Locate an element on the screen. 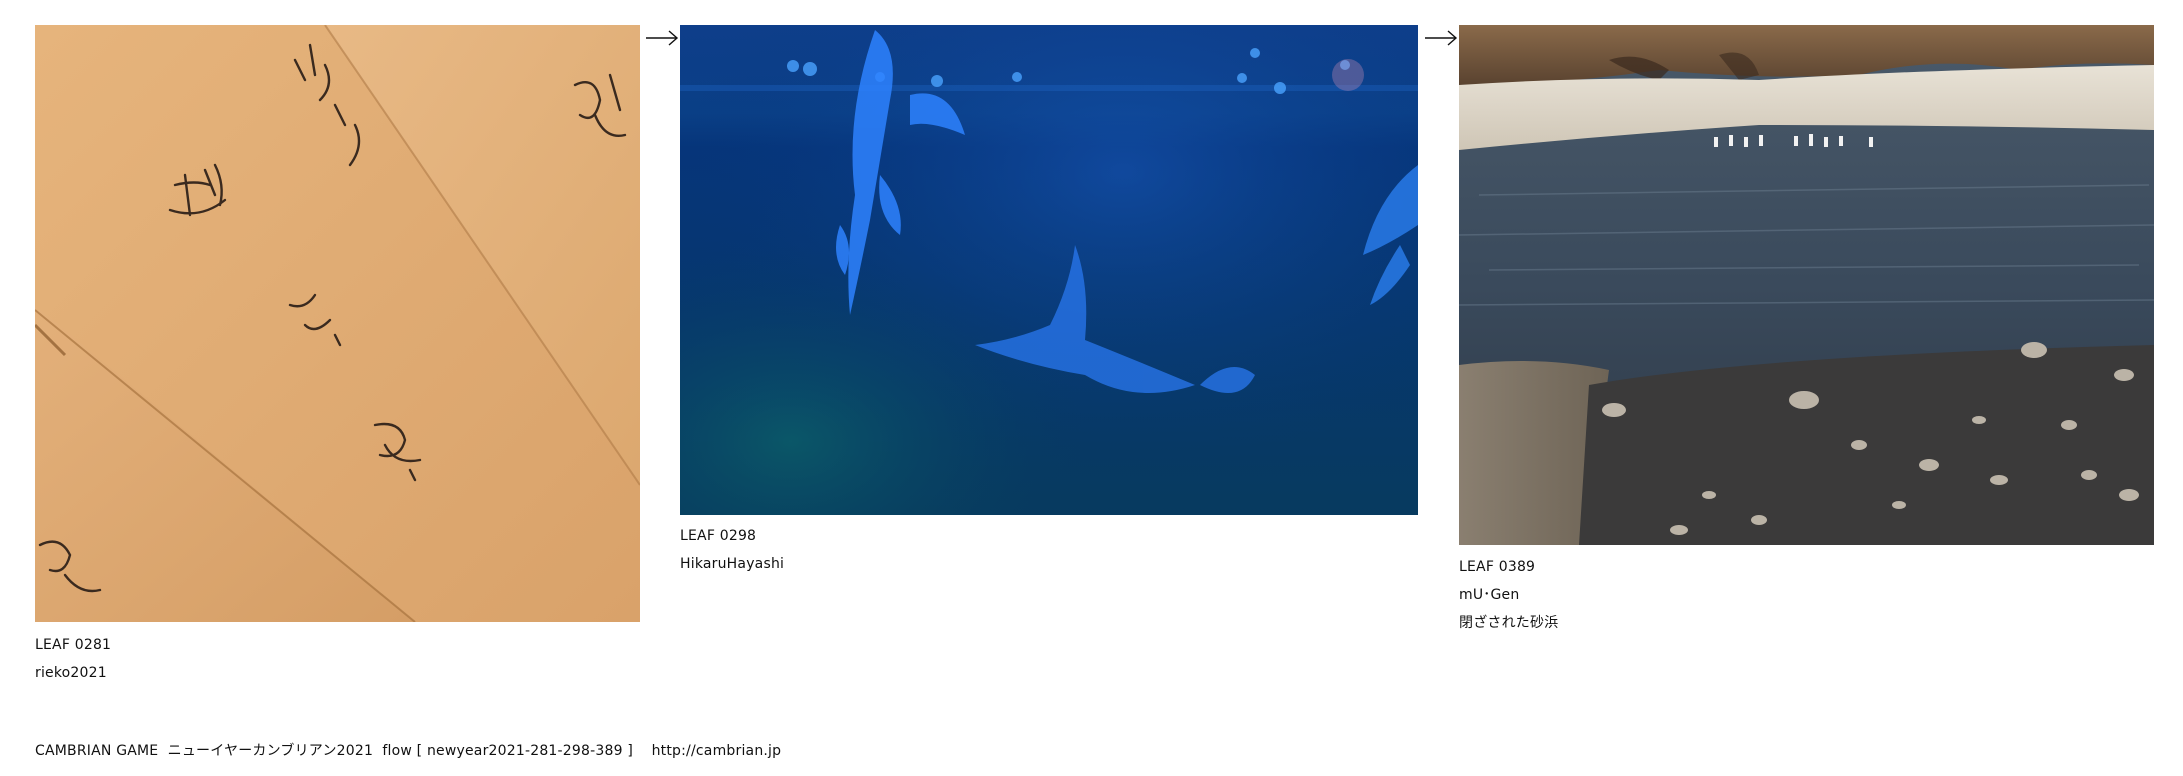 The width and height of the screenshot is (2183, 776). leaf-id: LEAF 0389 is located at coordinates (1806, 567).